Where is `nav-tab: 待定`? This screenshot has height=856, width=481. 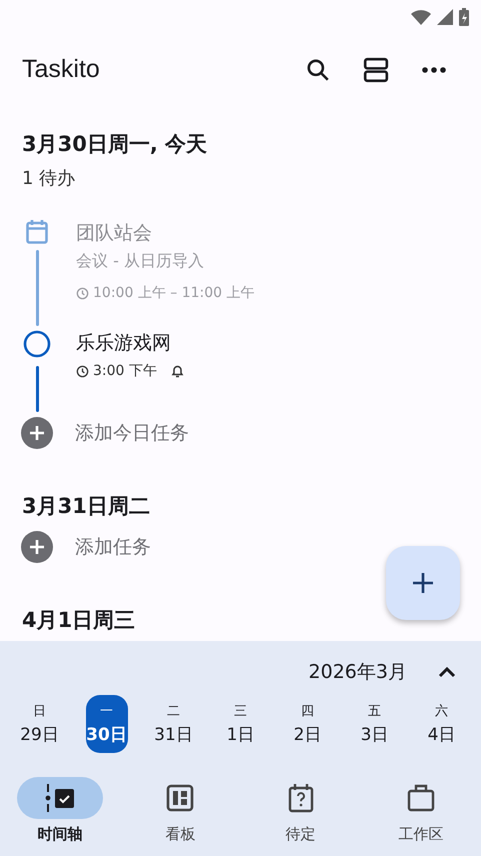 nav-tab: 待定 is located at coordinates (300, 810).